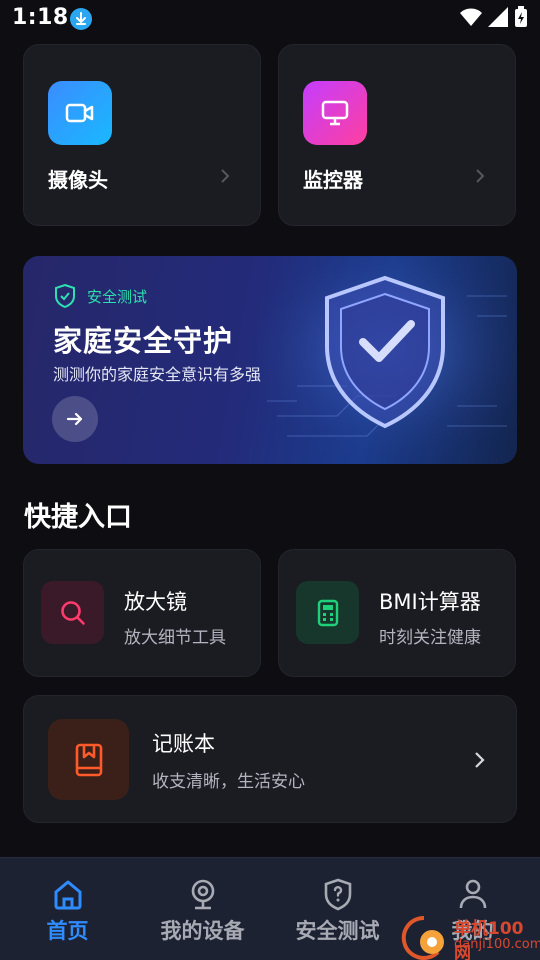 The width and height of the screenshot is (540, 960). What do you see at coordinates (471, 17) in the screenshot?
I see `wifi-icon` at bounding box center [471, 17].